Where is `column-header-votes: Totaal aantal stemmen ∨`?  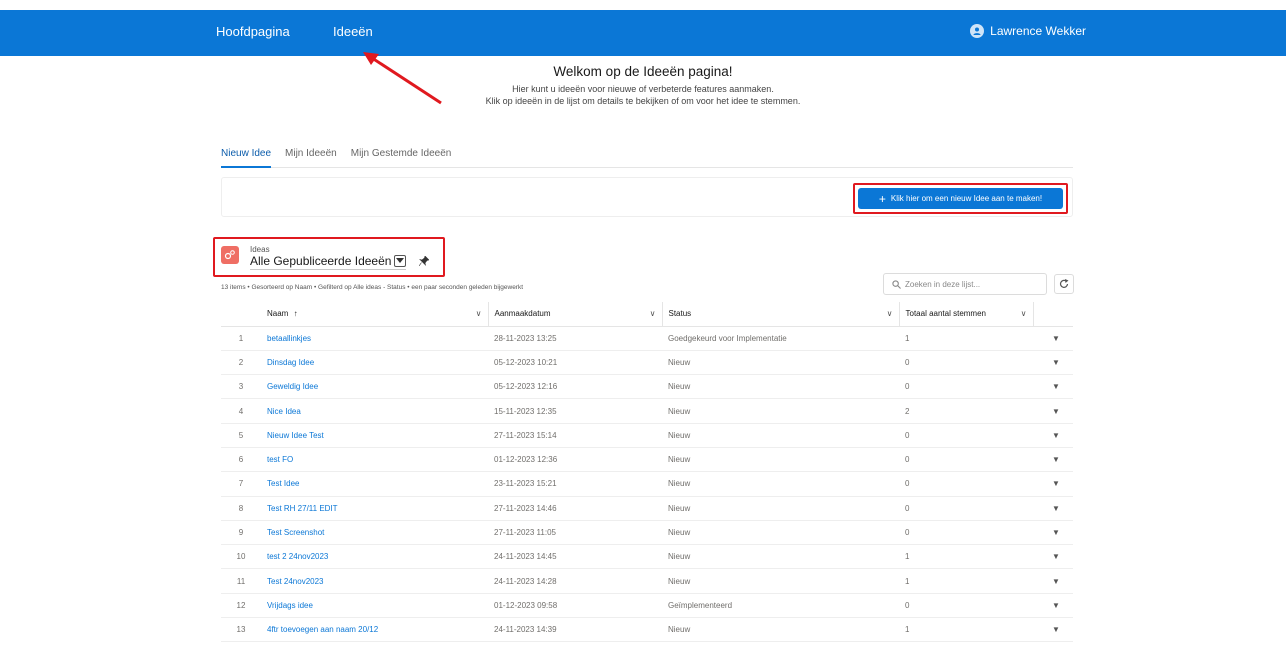
column-header-votes: Totaal aantal stemmen ∨ is located at coordinates (966, 314).